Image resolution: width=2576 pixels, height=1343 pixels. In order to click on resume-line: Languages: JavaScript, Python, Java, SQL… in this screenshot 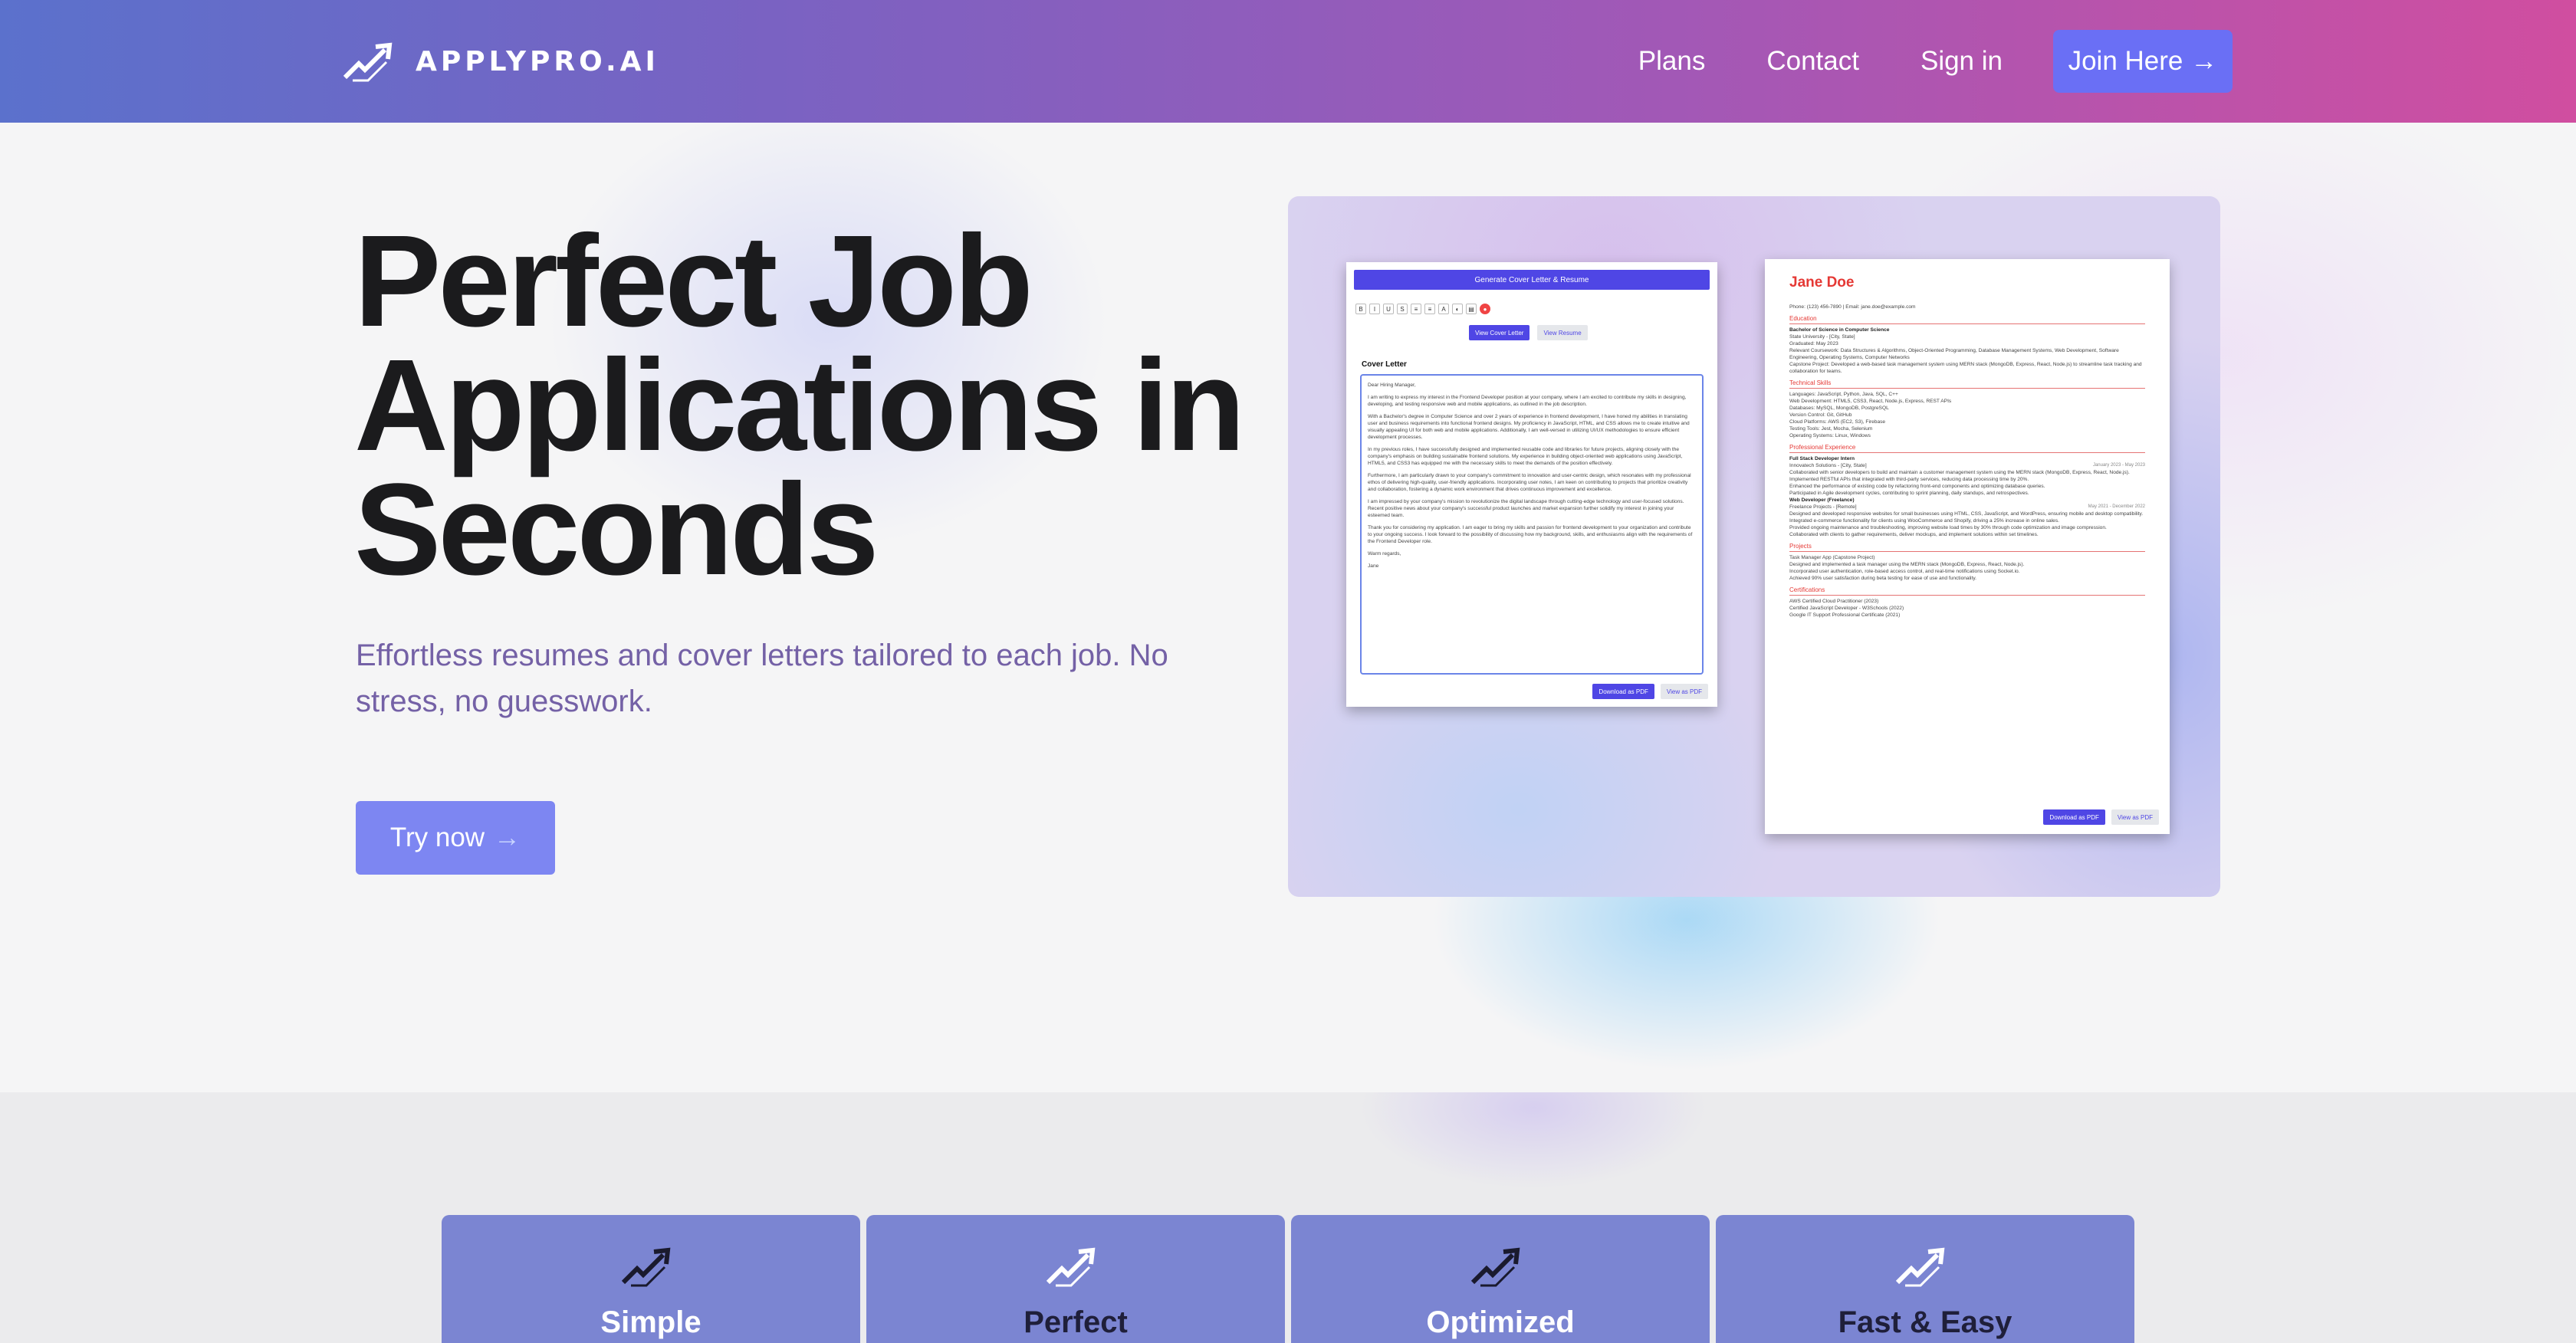, I will do `click(1844, 394)`.